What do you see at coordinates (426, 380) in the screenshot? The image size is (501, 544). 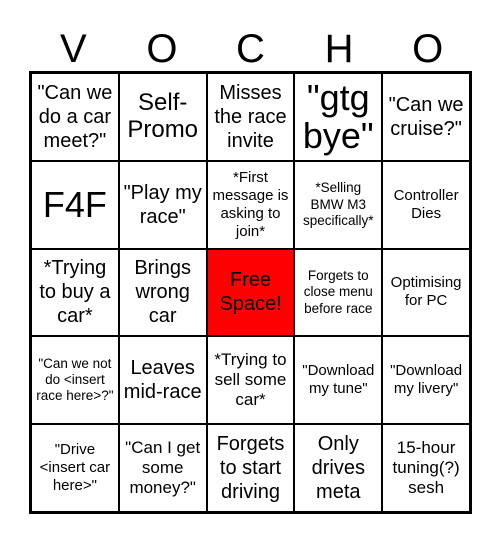 I see `bingo-cell: "Download my livery"` at bounding box center [426, 380].